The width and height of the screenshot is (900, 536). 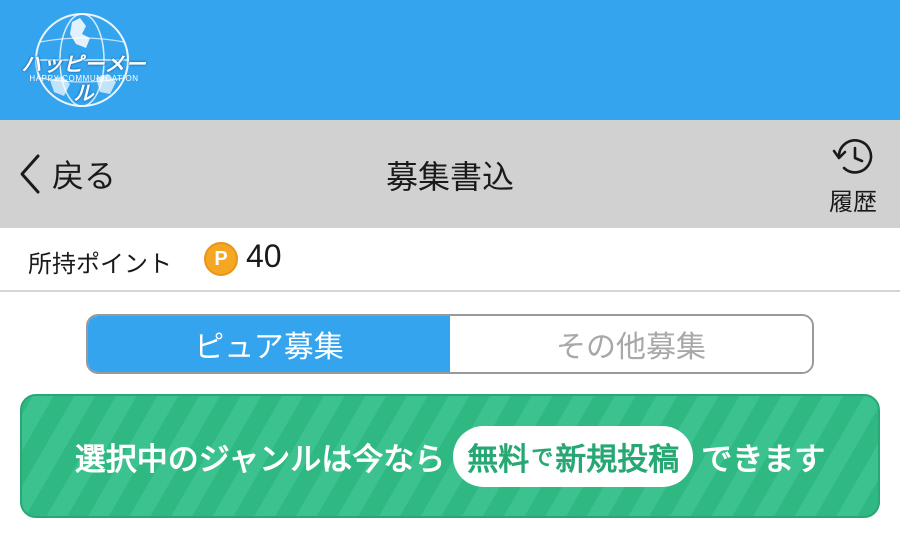 What do you see at coordinates (221, 259) in the screenshot?
I see `point-coin-icon: P` at bounding box center [221, 259].